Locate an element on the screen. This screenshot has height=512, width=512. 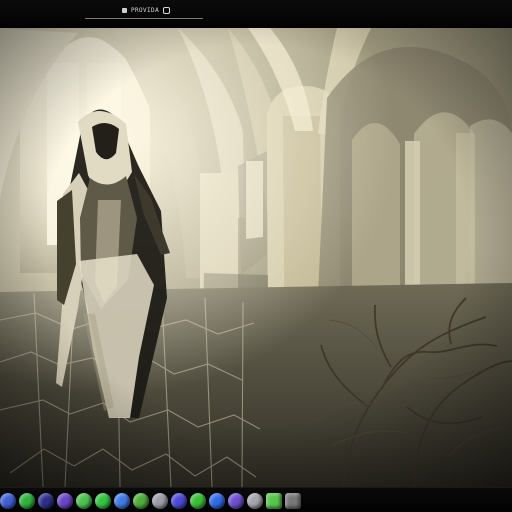
window-title-group: PROVIDA is located at coordinates (146, 10).